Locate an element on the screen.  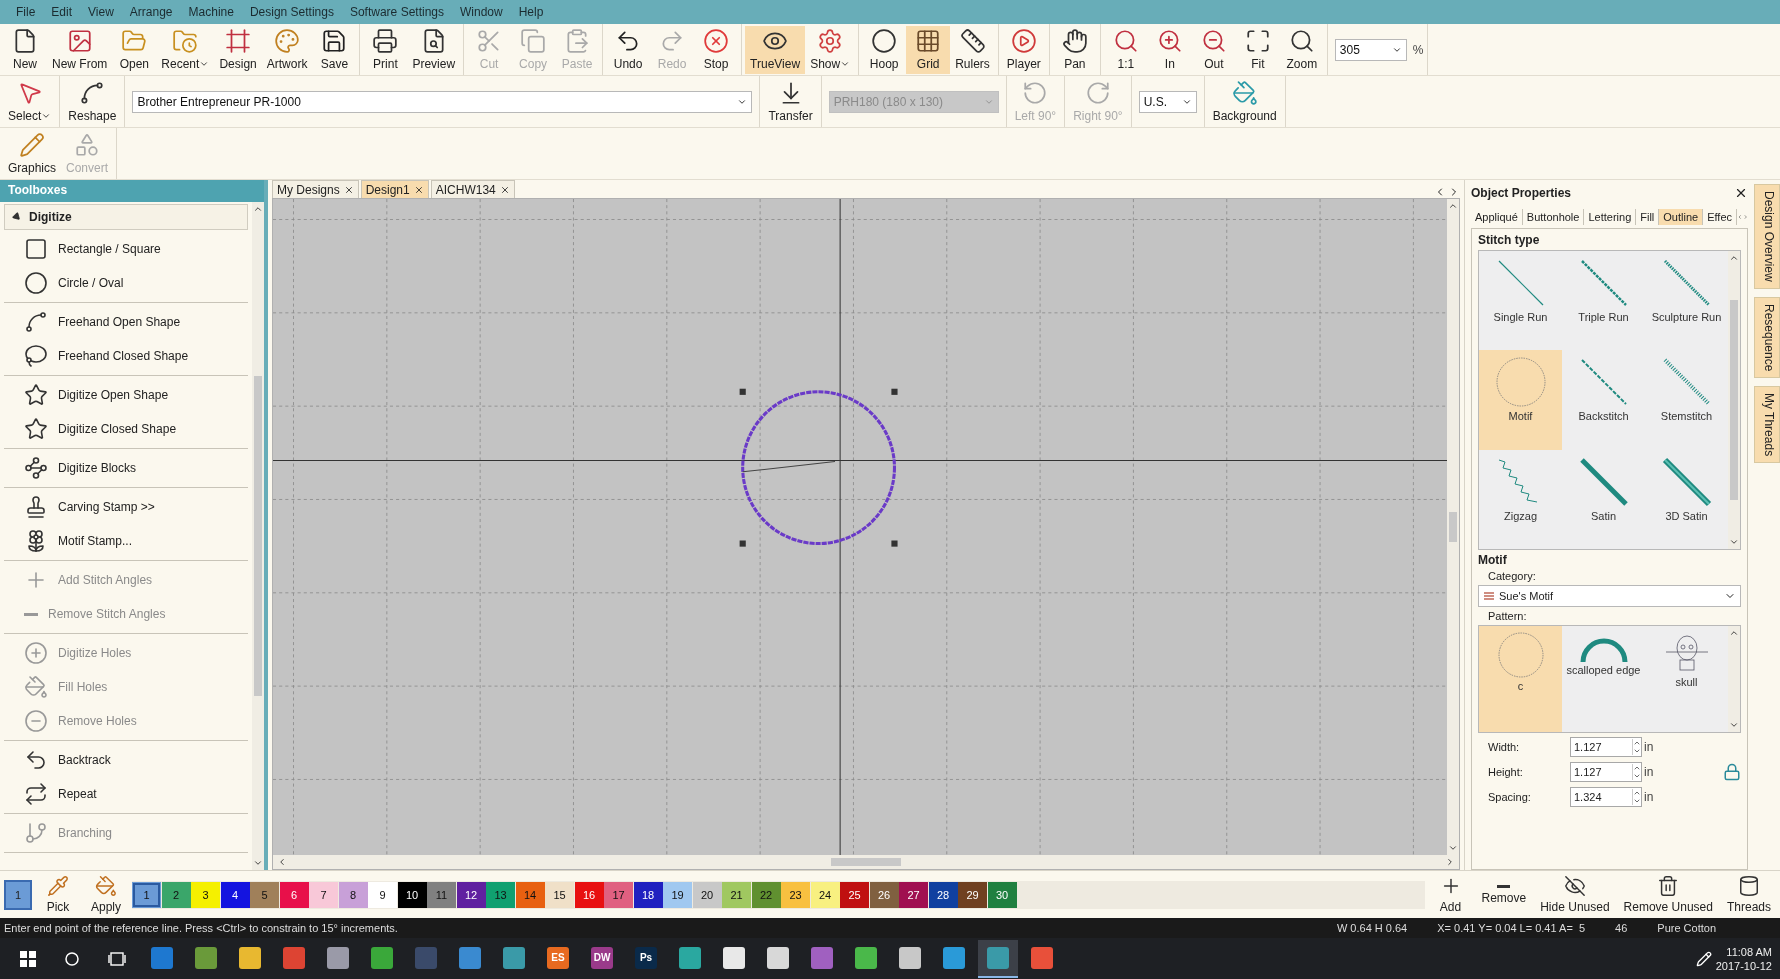
toolbar-button: Zoom is located at coordinates (1301, 49).